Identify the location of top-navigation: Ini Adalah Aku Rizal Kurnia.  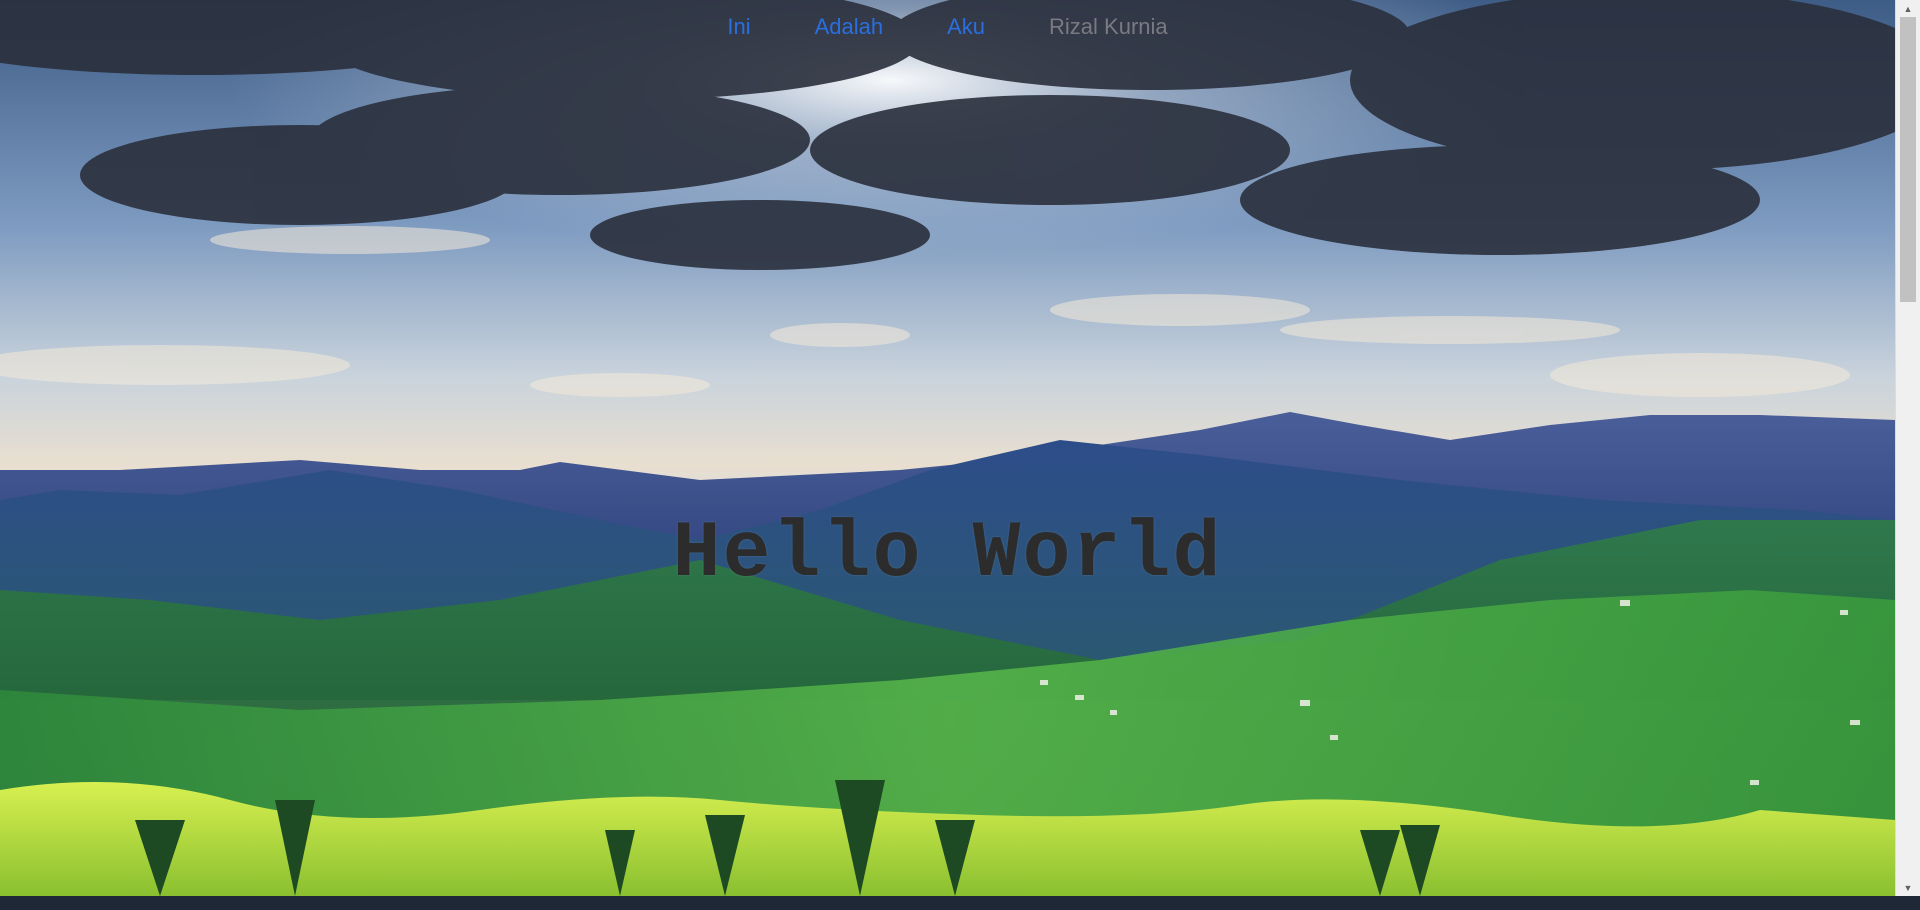
(947, 27).